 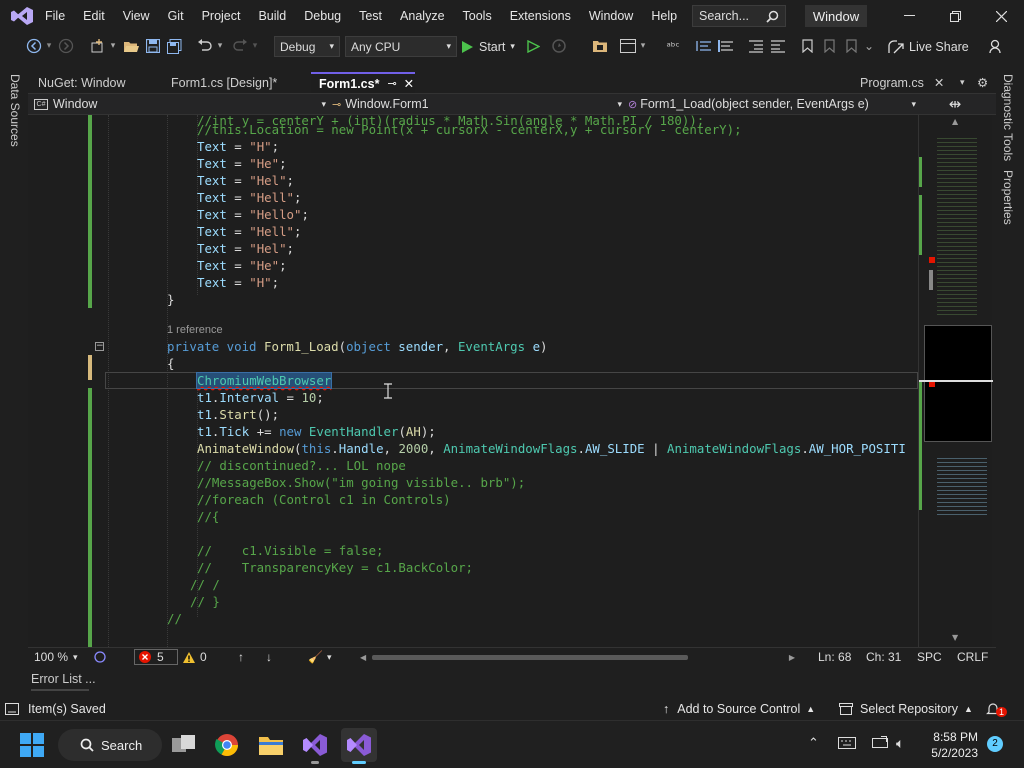 What do you see at coordinates (255, 46) in the screenshot?
I see `redo-dropdown-icon: ▾` at bounding box center [255, 46].